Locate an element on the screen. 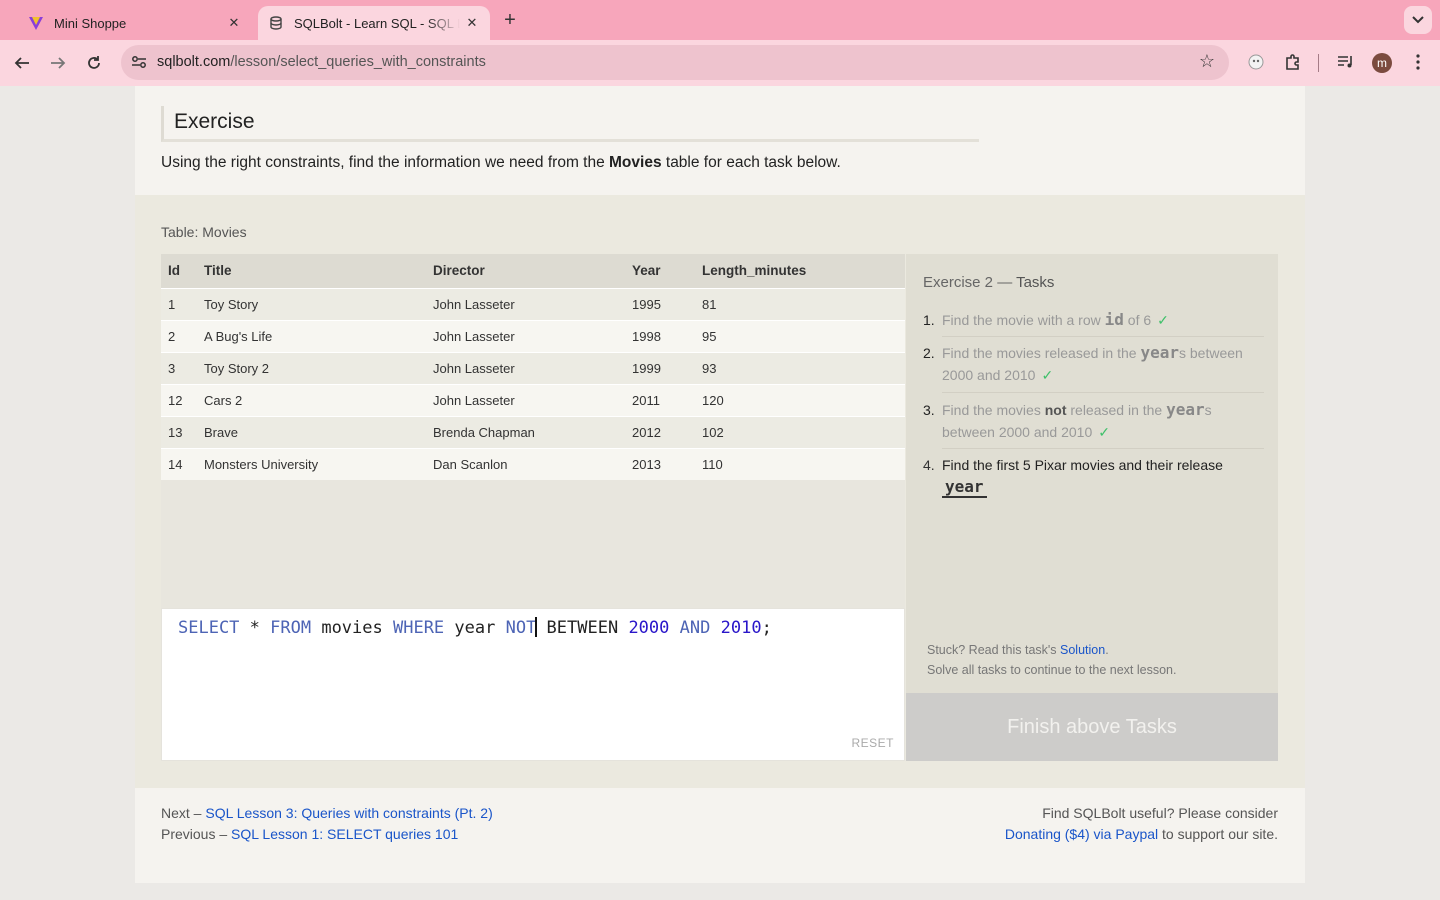 This screenshot has width=1440, height=900. table-row: 1 Toy Story John Lasseter 1995 81 is located at coordinates (533, 303).